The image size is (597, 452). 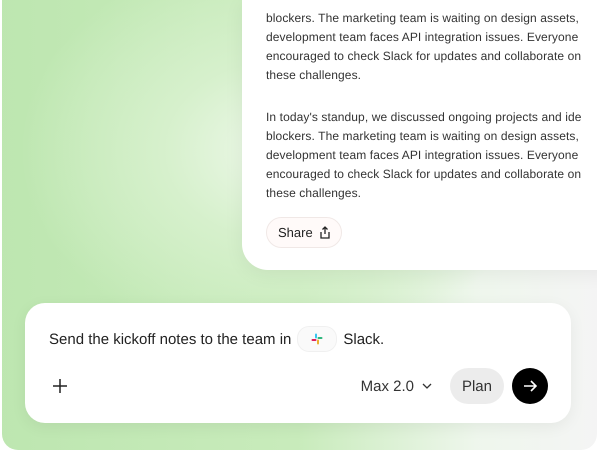 What do you see at coordinates (477, 386) in the screenshot?
I see `plan-button: Plan` at bounding box center [477, 386].